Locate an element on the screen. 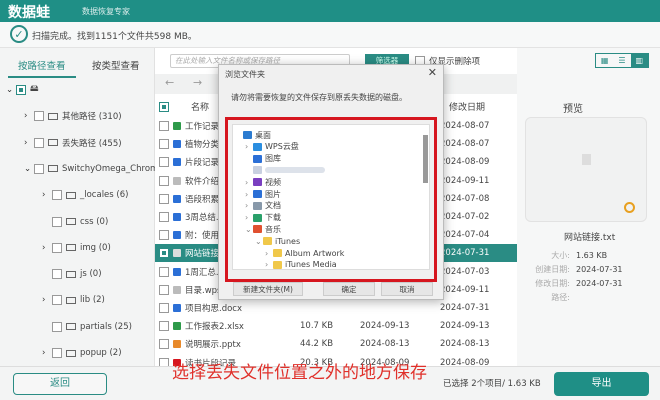 The width and height of the screenshot is (660, 400). tab-by-path: 按路径查看 is located at coordinates (42, 65).